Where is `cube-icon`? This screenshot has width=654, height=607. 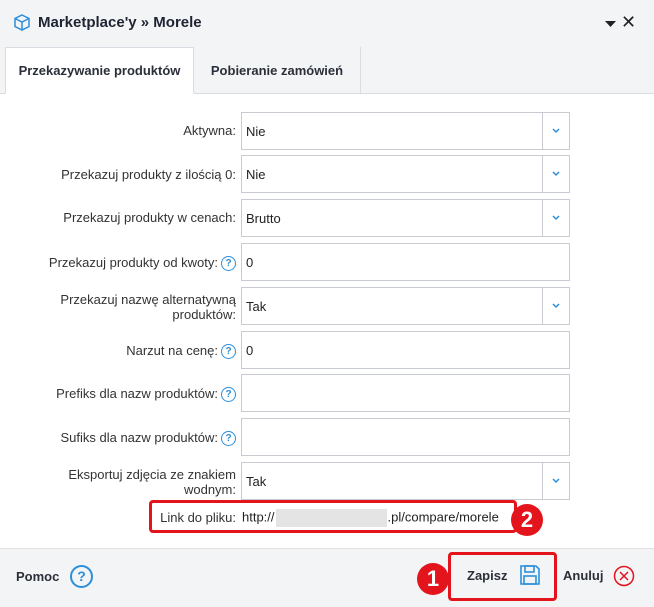
cube-icon is located at coordinates (22, 25).